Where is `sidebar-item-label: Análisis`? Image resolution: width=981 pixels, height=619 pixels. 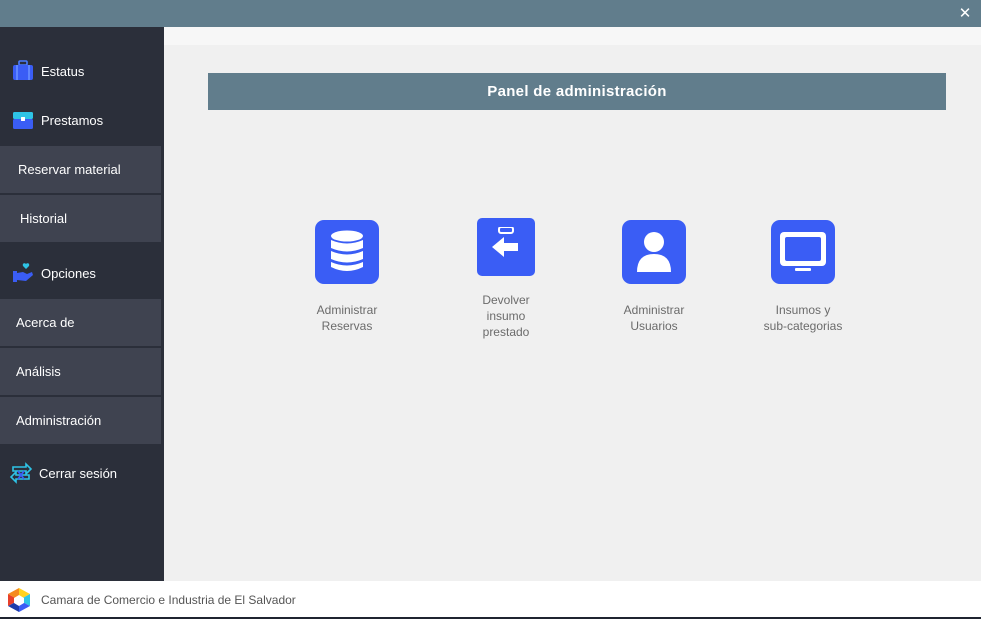 sidebar-item-label: Análisis is located at coordinates (38, 371).